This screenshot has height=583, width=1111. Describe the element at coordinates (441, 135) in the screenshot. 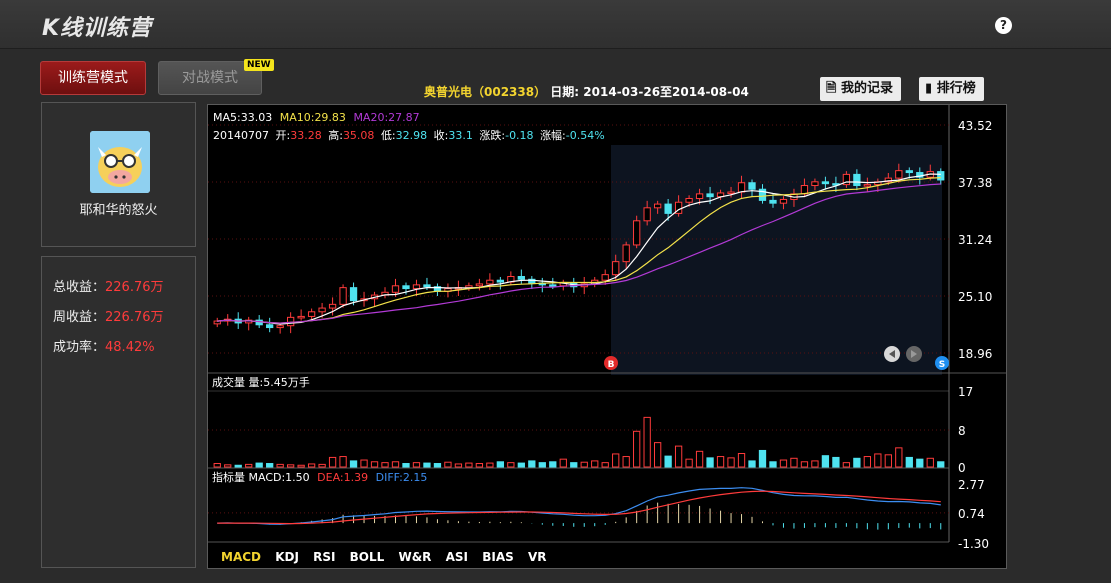

I see `ohlc-close-label: 收:` at that location.